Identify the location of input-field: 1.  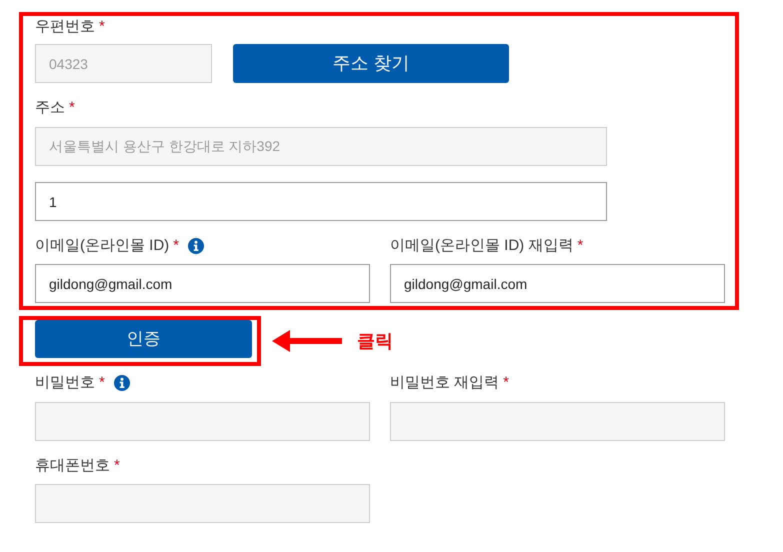
(321, 201).